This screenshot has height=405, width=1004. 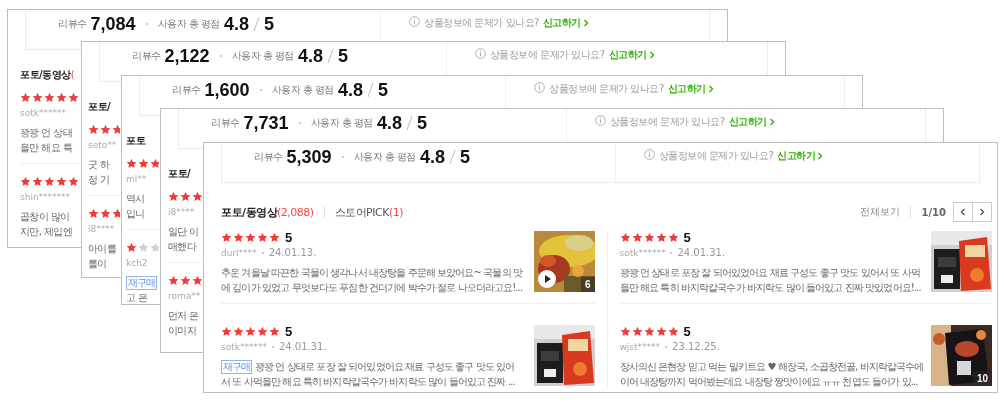 I want to click on review-text: 지만, 제입엔, so click(x=46, y=231).